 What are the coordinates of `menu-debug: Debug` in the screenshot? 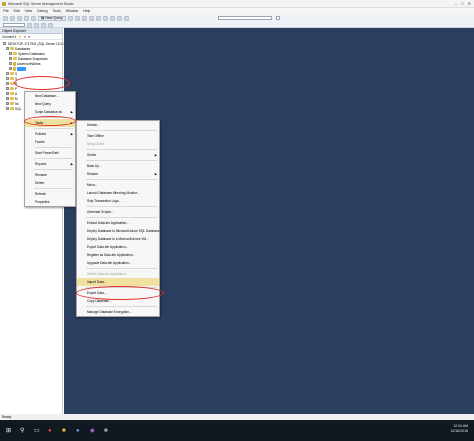 It's located at (42, 11).